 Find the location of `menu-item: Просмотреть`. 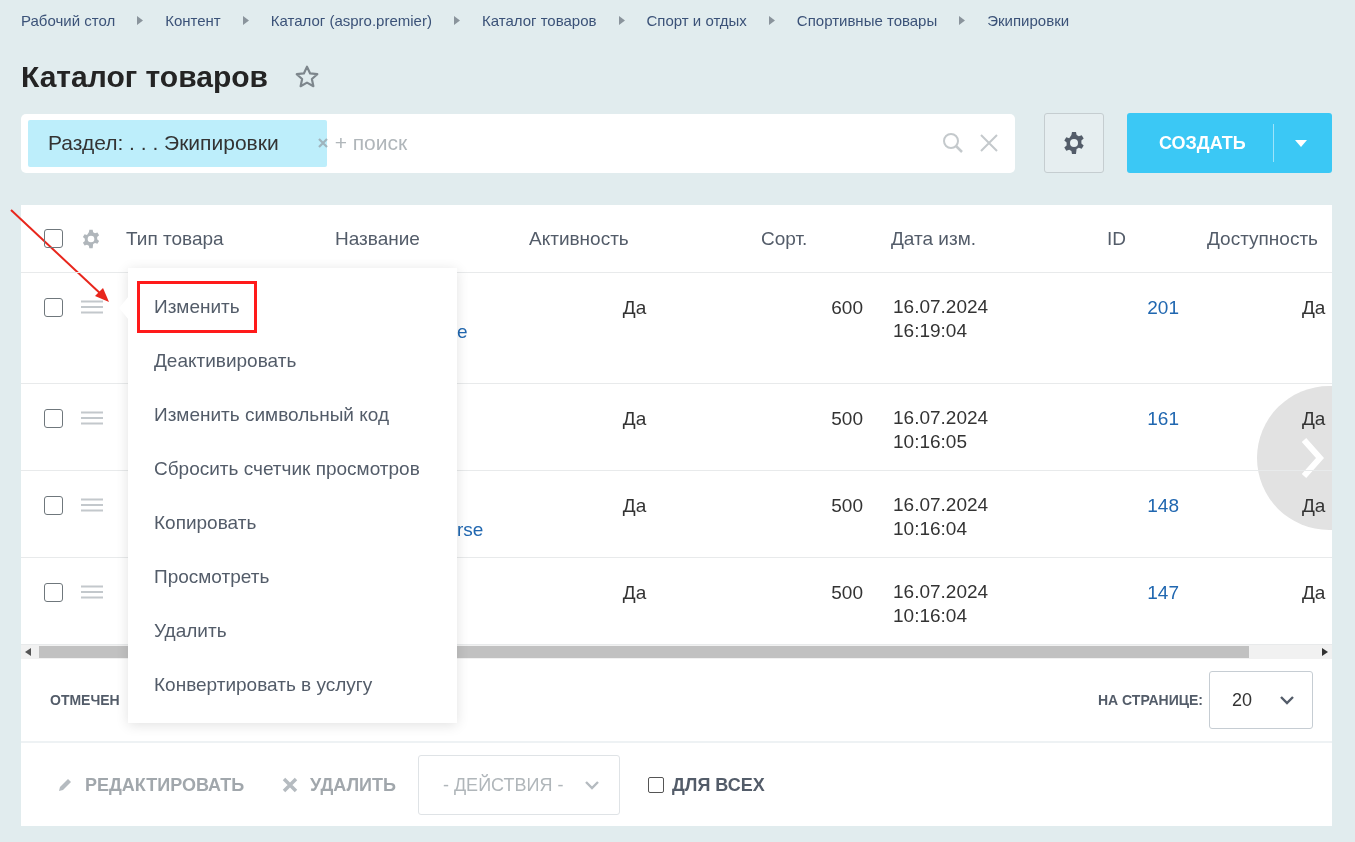

menu-item: Просмотреть is located at coordinates (212, 577).